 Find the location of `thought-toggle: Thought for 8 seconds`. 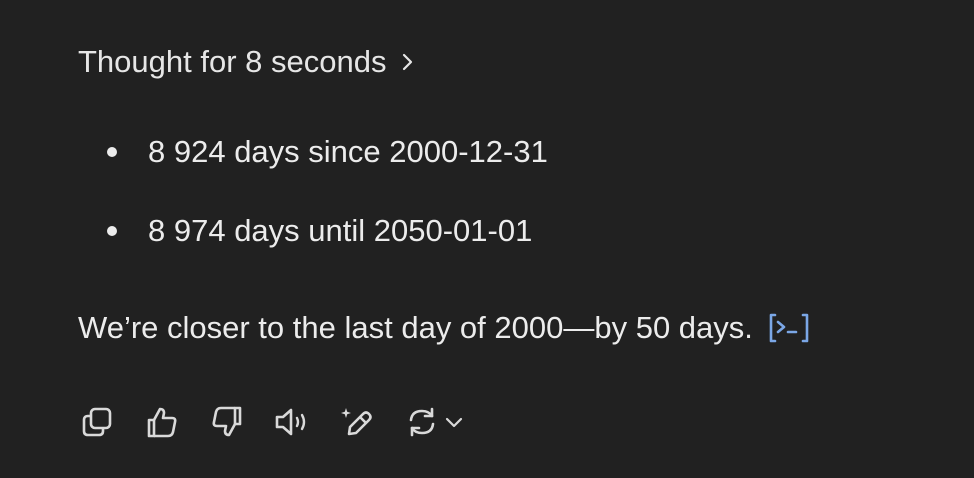

thought-toggle: Thought for 8 seconds is located at coordinates (247, 62).